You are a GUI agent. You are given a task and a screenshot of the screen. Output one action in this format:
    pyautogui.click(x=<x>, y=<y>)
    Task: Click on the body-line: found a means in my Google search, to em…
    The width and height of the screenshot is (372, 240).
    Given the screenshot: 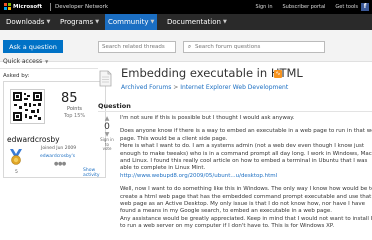 What is the action you would take?
    pyautogui.click(x=226, y=211)
    